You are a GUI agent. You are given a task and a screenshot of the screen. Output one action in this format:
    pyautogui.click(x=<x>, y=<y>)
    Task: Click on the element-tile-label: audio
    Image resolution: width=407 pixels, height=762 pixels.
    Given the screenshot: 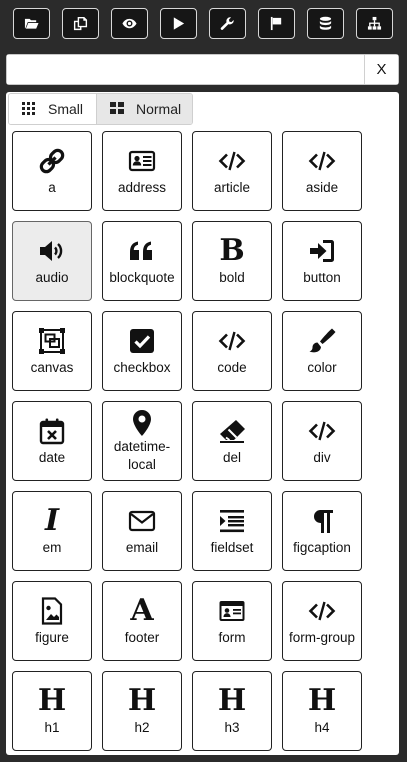 What is the action you would take?
    pyautogui.click(x=52, y=277)
    